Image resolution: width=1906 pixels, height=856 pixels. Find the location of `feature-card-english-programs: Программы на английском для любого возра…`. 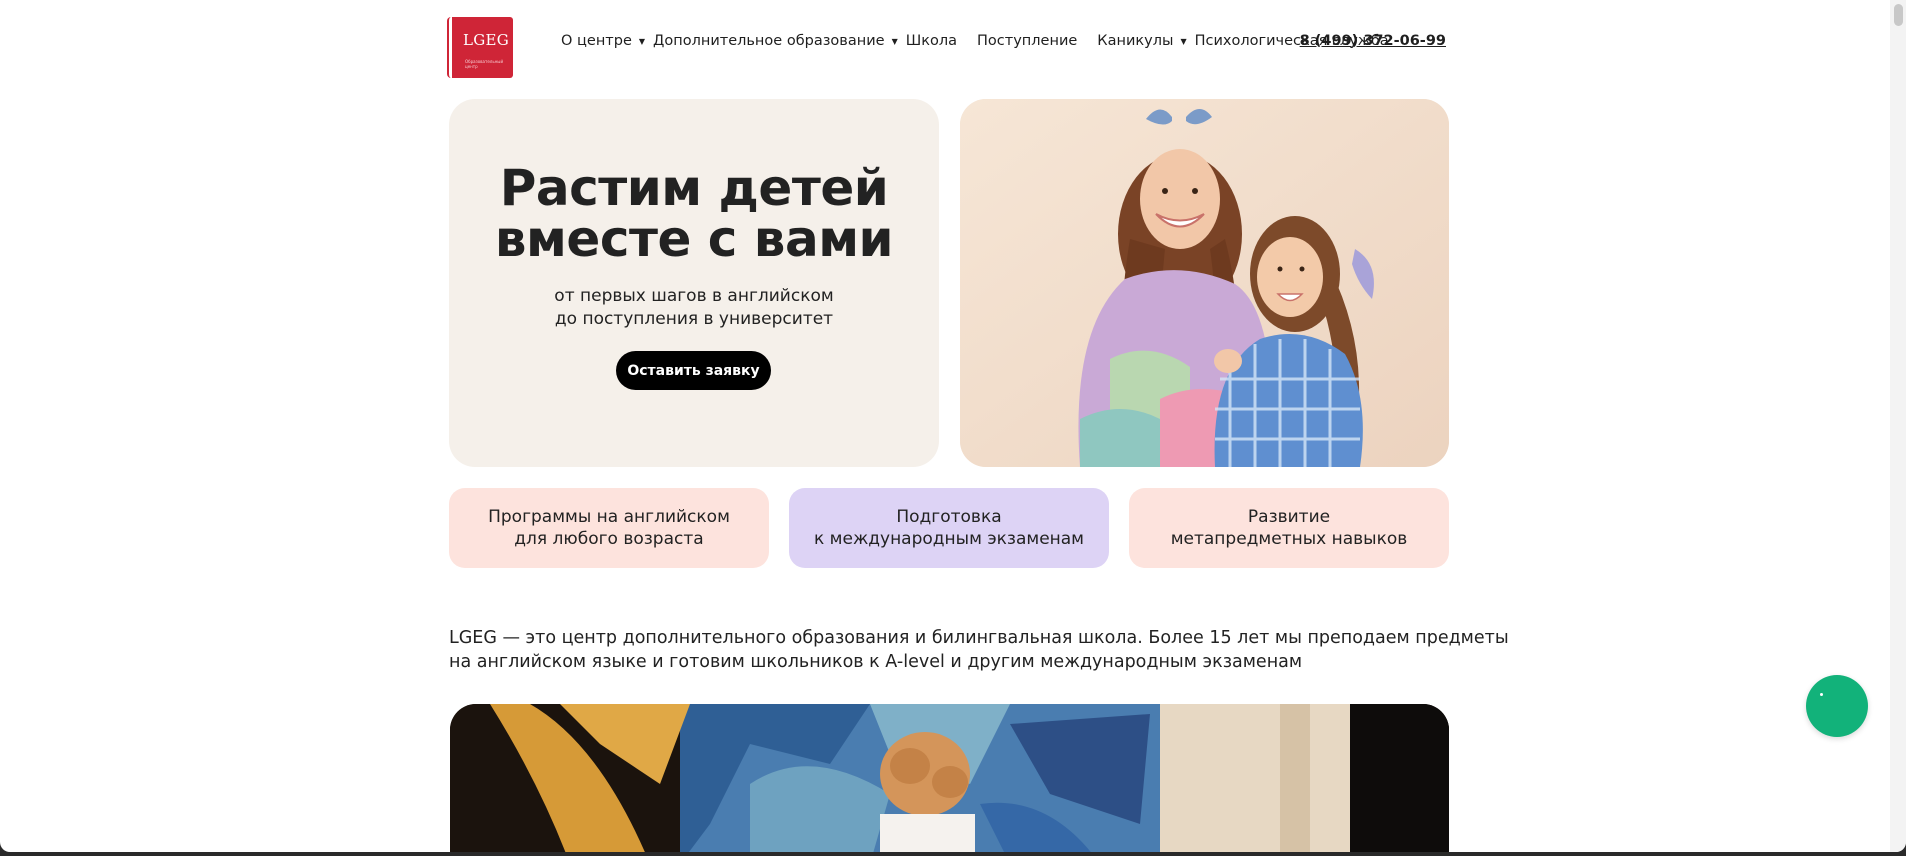

feature-card-english-programs: Программы на английском для любого возра… is located at coordinates (609, 528).